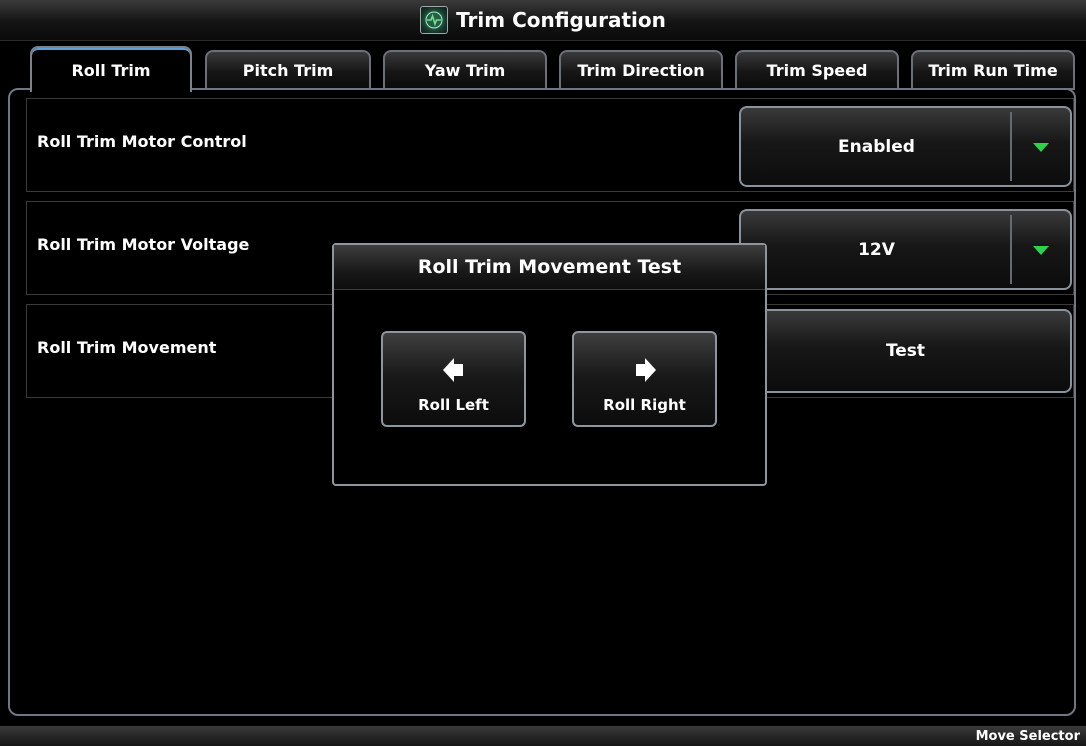 The image size is (1086, 746). Describe the element at coordinates (905, 249) in the screenshot. I see `motor-voltage-dropdown: 12V` at that location.